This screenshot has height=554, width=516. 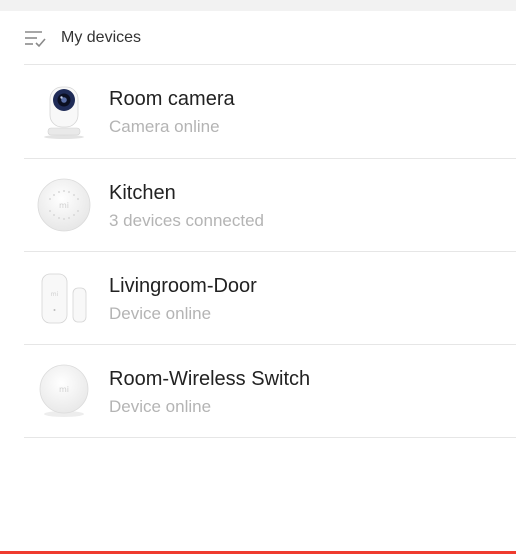 I want to click on wireless-switch-icon: mi, so click(x=64, y=390).